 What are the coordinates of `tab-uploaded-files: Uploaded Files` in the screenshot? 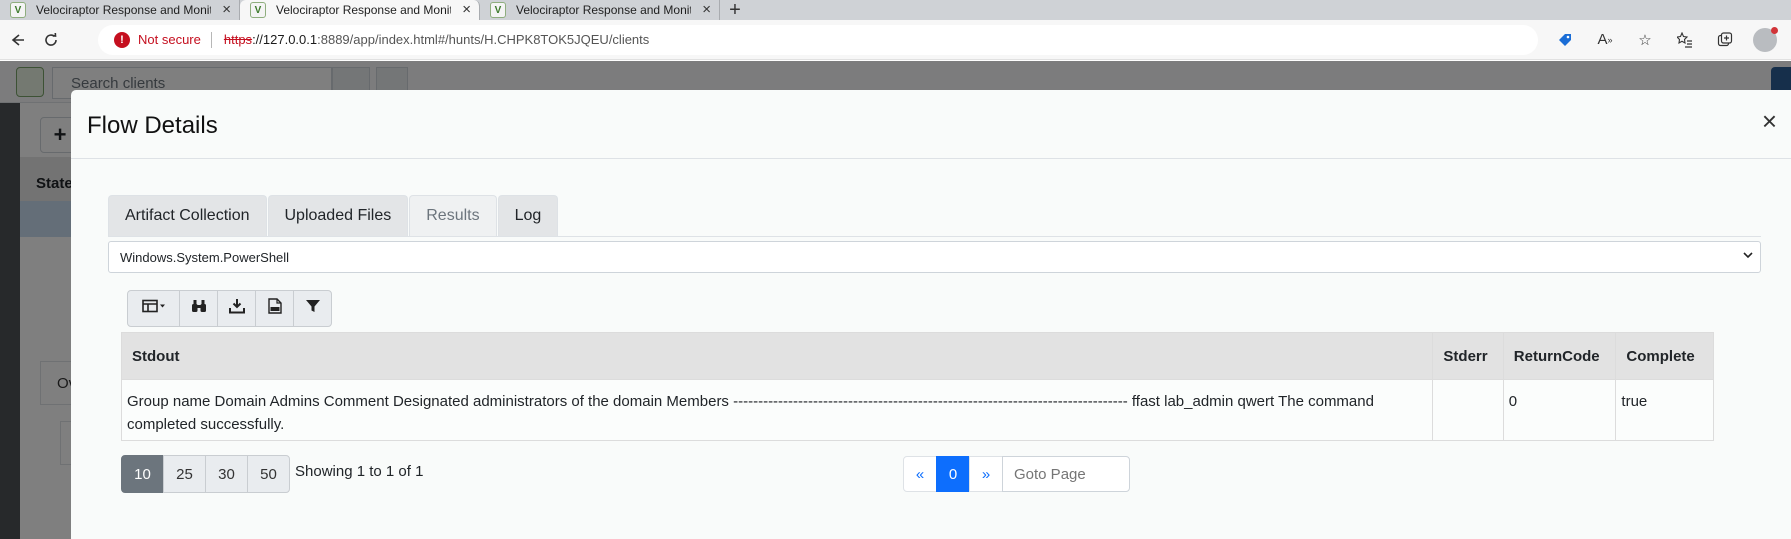 It's located at (338, 215).